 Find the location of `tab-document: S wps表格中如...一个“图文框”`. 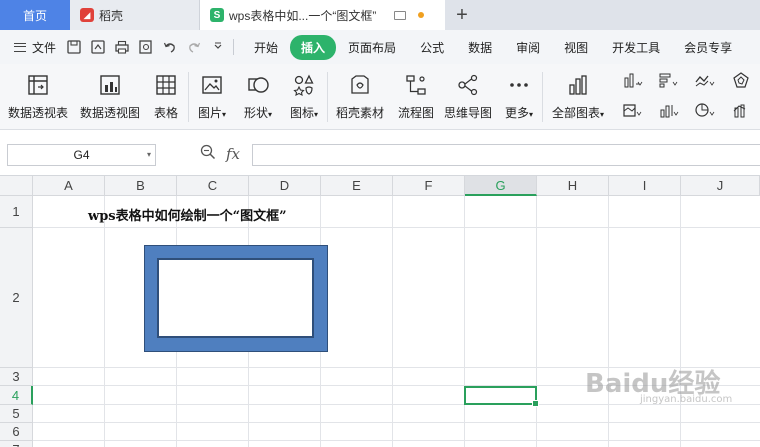

tab-document: S wps表格中如...一个“图文框” is located at coordinates (322, 15).